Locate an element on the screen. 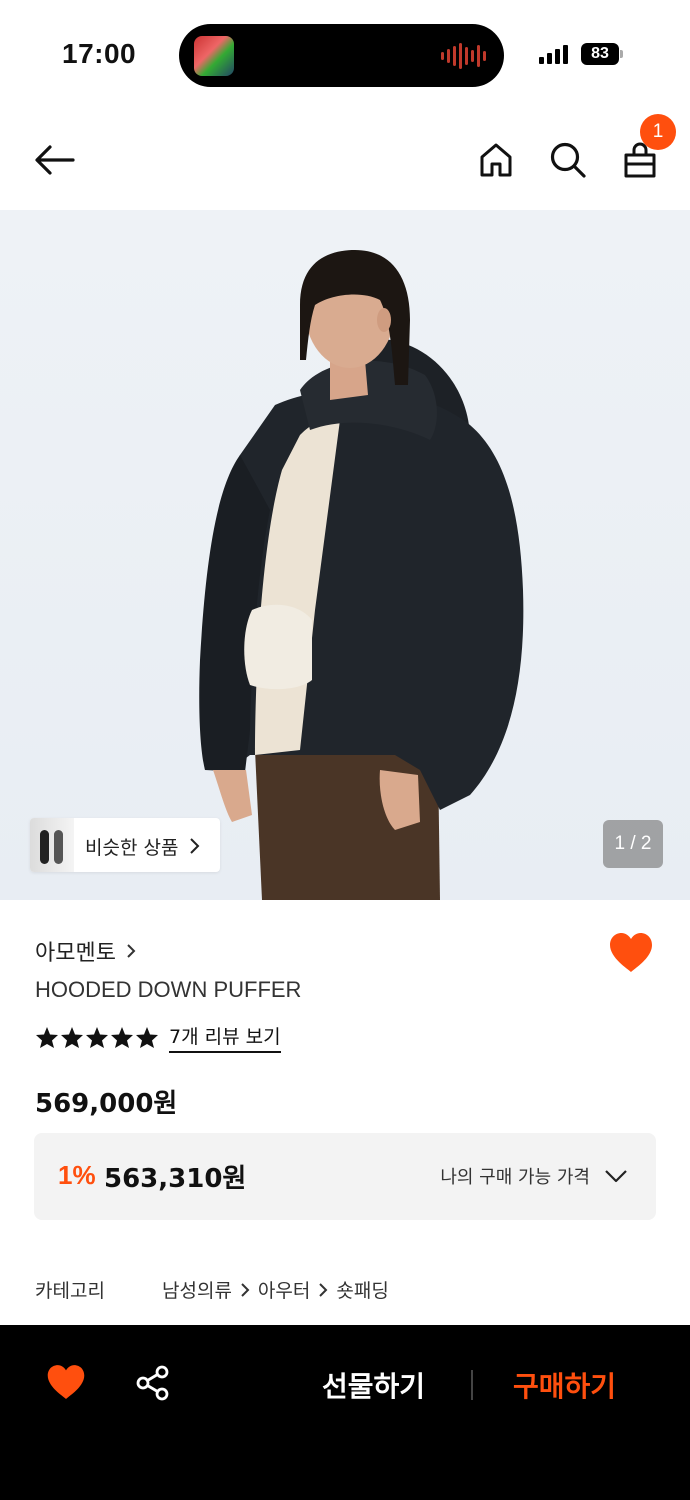 The height and width of the screenshot is (1500, 690). bottom-action-bar: 선물하기 구매하기 is located at coordinates (345, 1412).